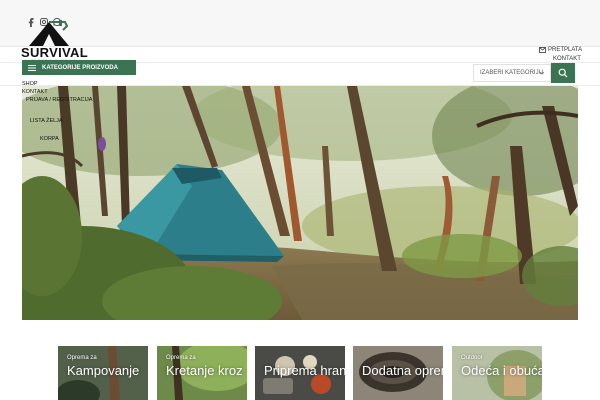  Describe the element at coordinates (542, 50) in the screenshot. I see `envelope-icon` at that location.